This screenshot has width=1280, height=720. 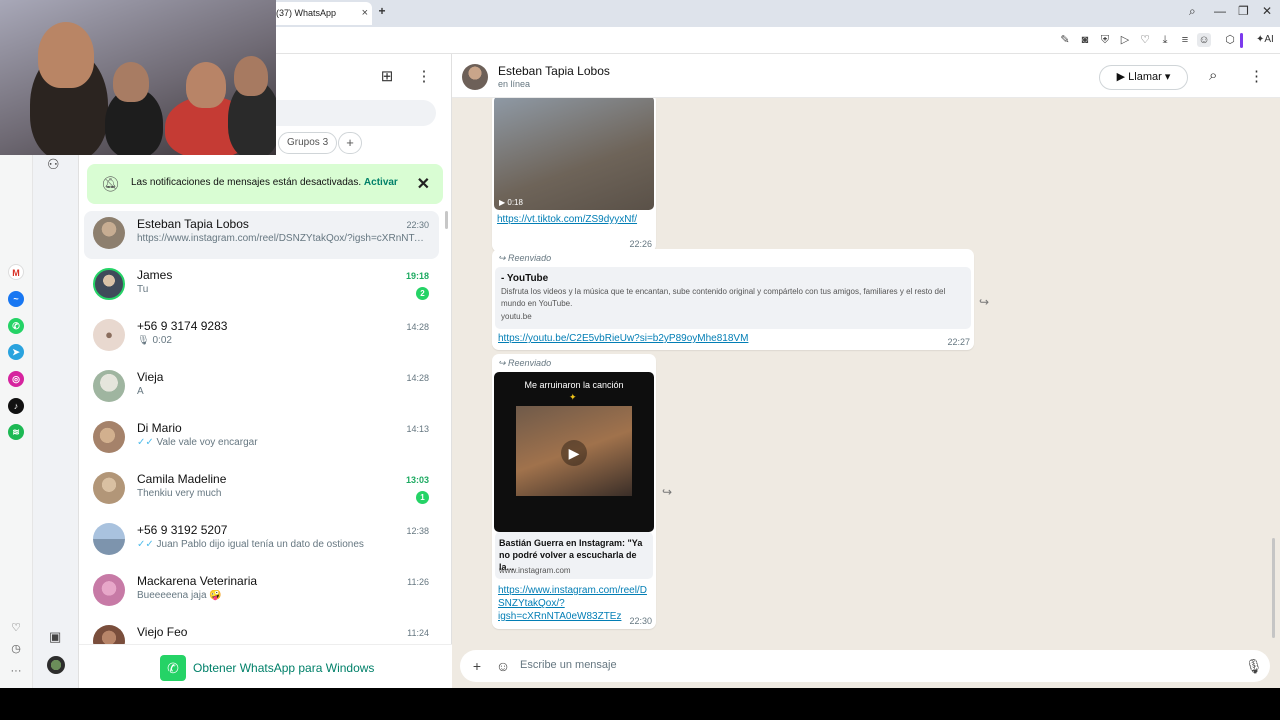 What do you see at coordinates (572, 590) in the screenshot?
I see `message-link-line: https://www.instagram.com/reel/D` at bounding box center [572, 590].